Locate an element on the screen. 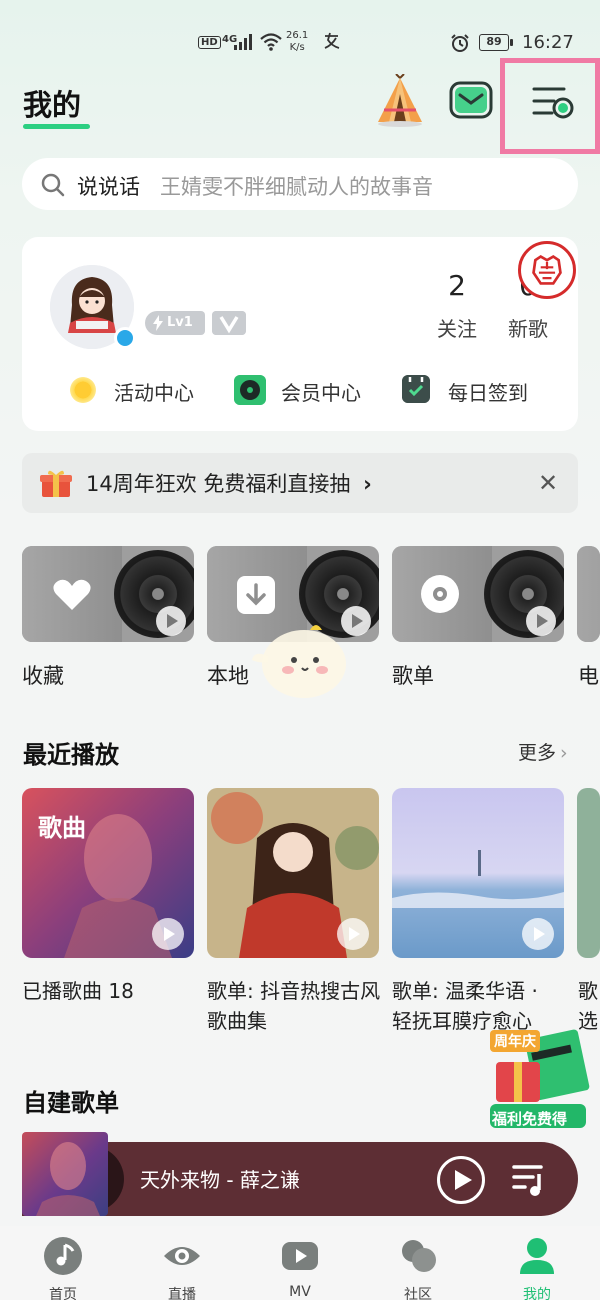 This screenshot has width=600, height=1300. sun-icon is located at coordinates (83, 390).